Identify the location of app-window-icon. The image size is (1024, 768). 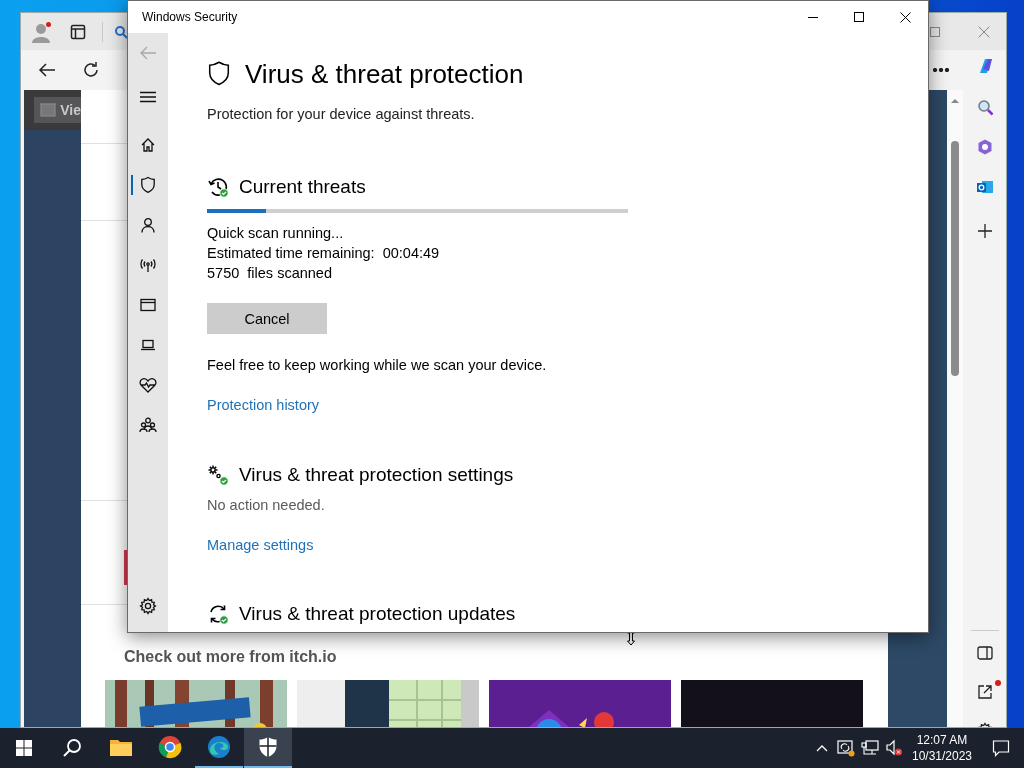
(148, 305).